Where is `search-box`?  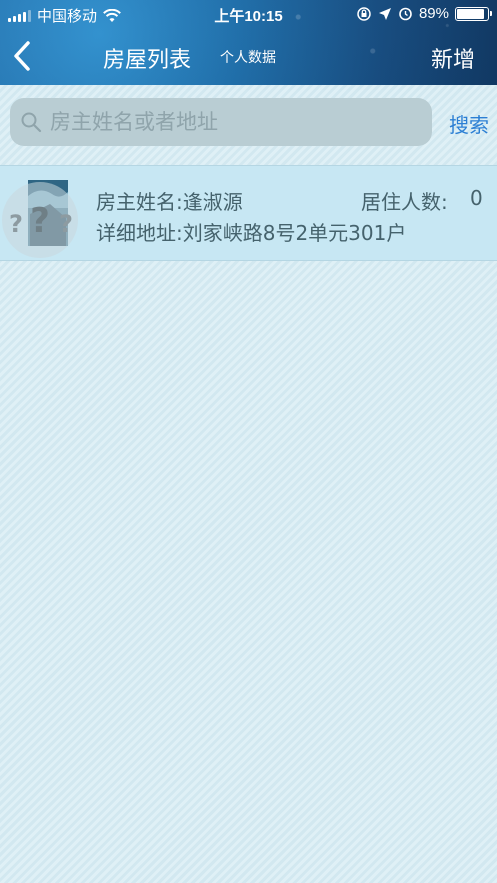
search-box is located at coordinates (221, 122).